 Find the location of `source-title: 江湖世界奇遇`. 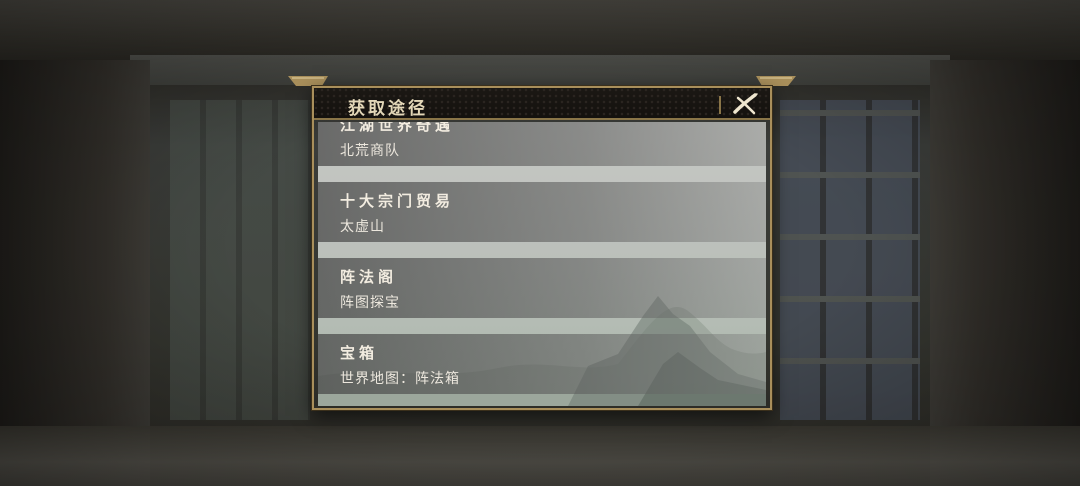

source-title: 江湖世界奇遇 is located at coordinates (397, 128).